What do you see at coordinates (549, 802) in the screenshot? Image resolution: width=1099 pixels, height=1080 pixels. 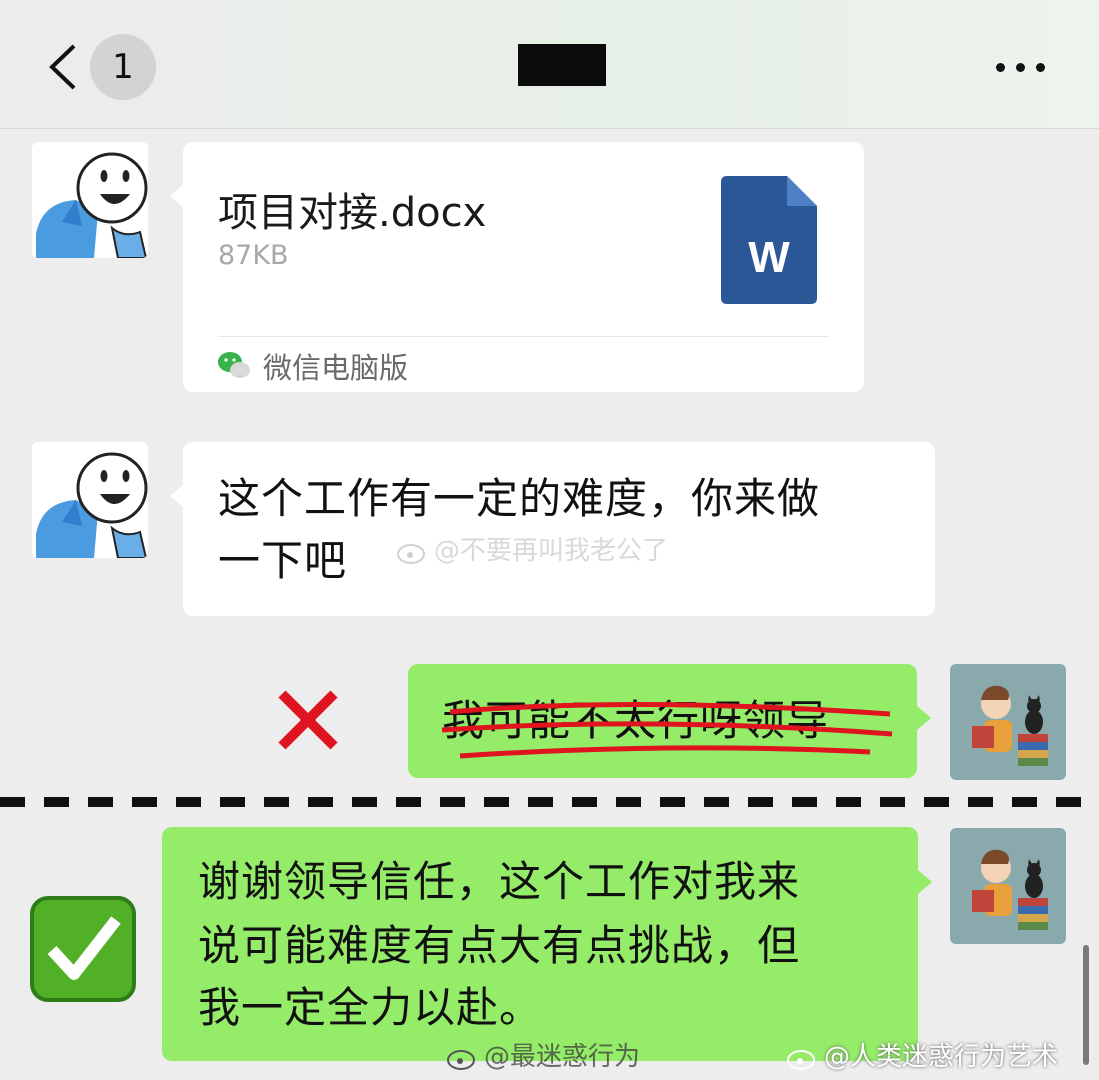 I see `dashed-separator` at bounding box center [549, 802].